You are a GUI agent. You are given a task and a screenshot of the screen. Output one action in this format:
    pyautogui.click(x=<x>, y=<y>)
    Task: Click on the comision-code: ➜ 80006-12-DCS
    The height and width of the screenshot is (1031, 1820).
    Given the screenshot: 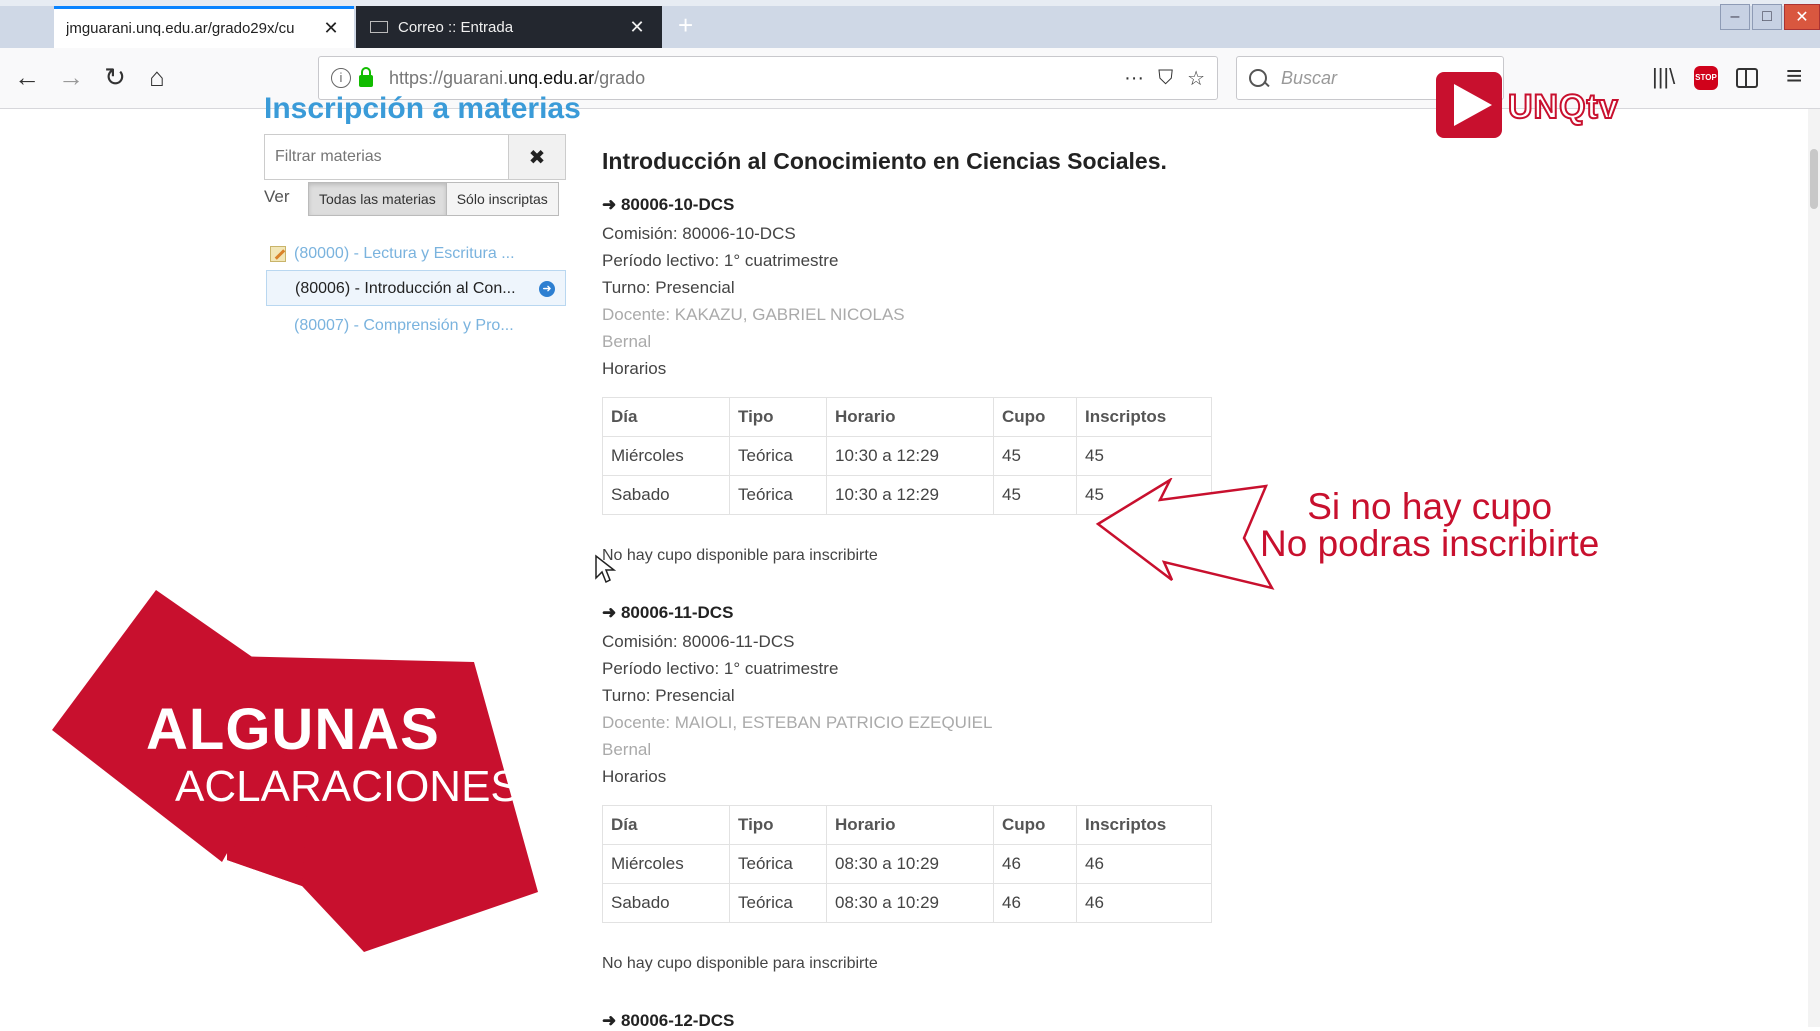 What is the action you would take?
    pyautogui.click(x=668, y=1020)
    